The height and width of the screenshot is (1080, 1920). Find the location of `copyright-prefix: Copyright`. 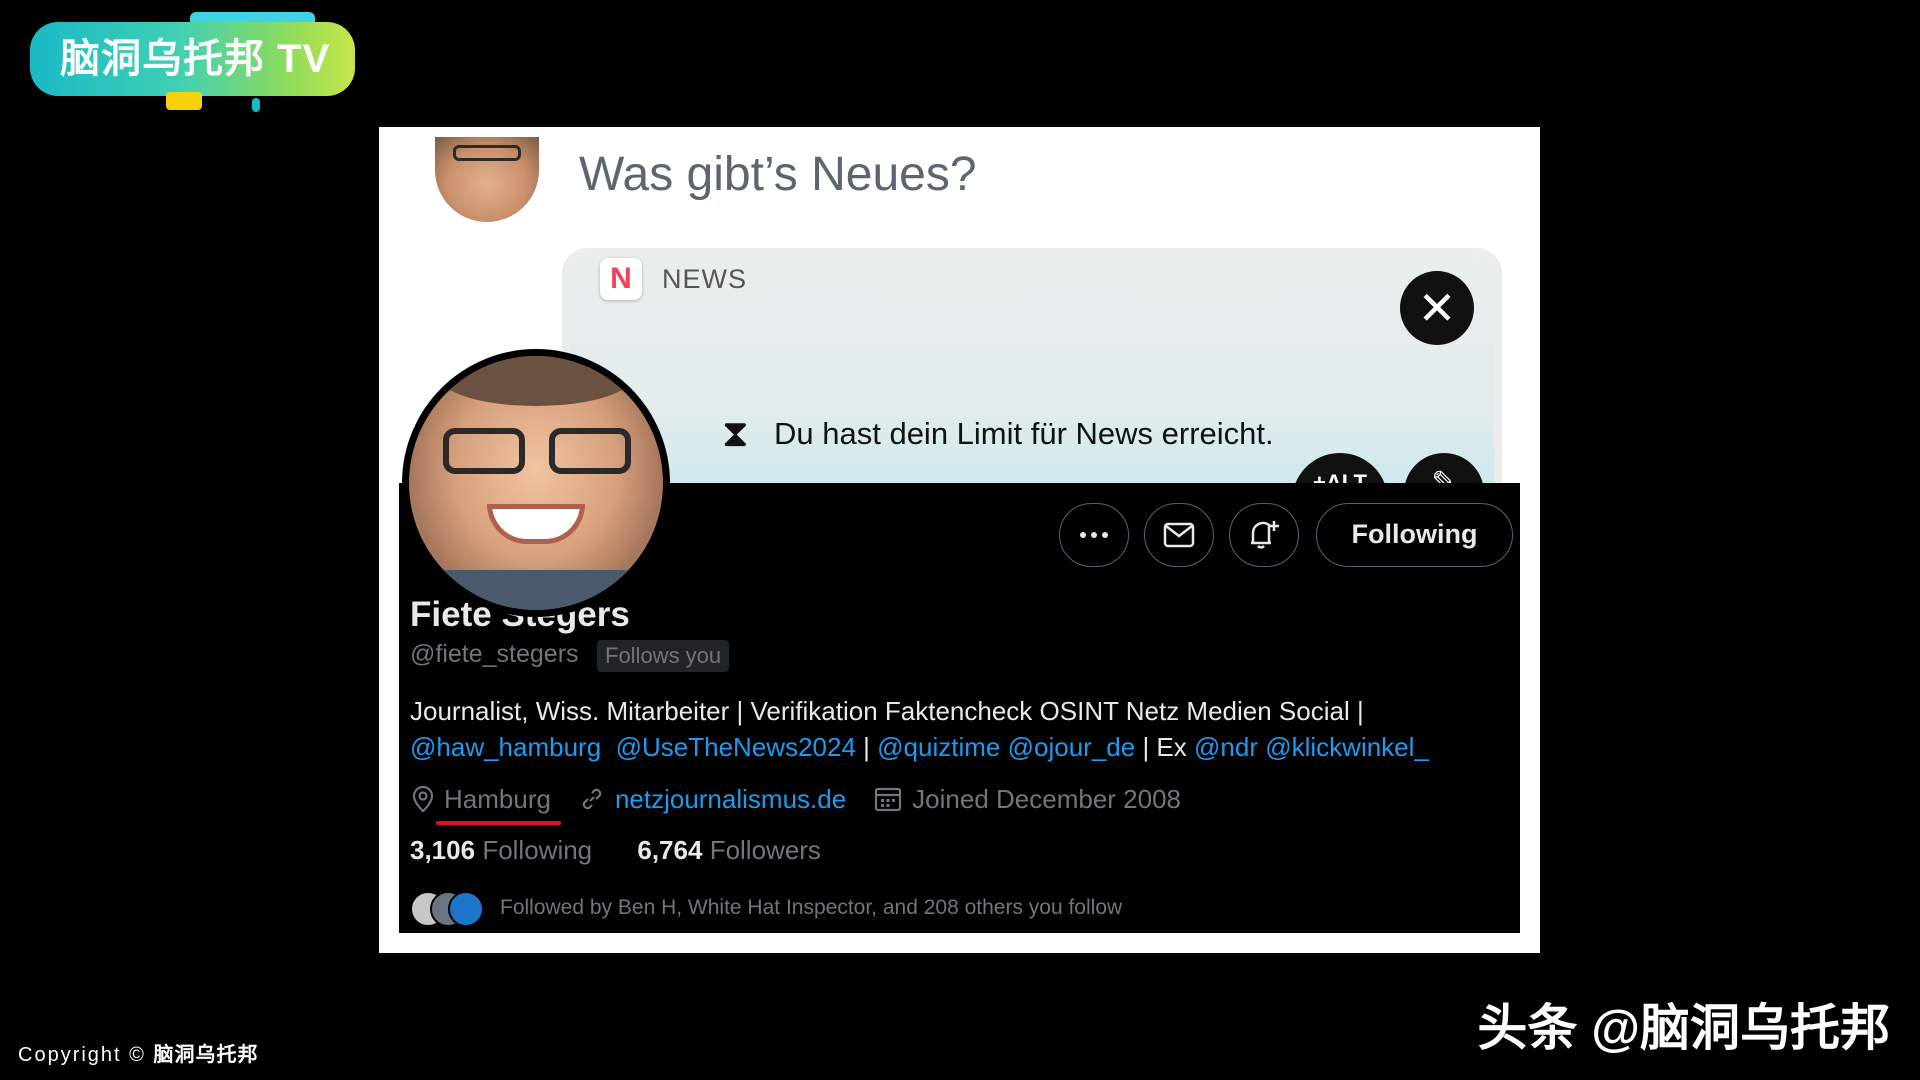

copyright-prefix: Copyright is located at coordinates (70, 1055).